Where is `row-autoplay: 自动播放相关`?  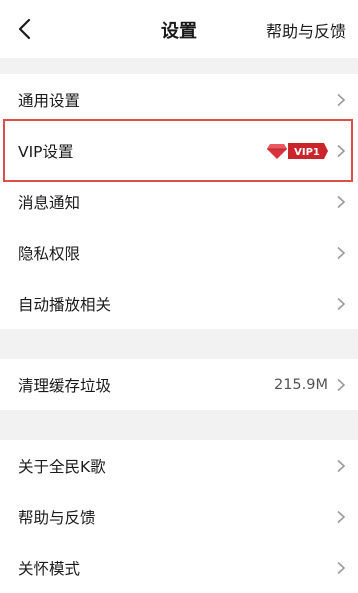
row-autoplay: 自动播放相关 is located at coordinates (179, 303).